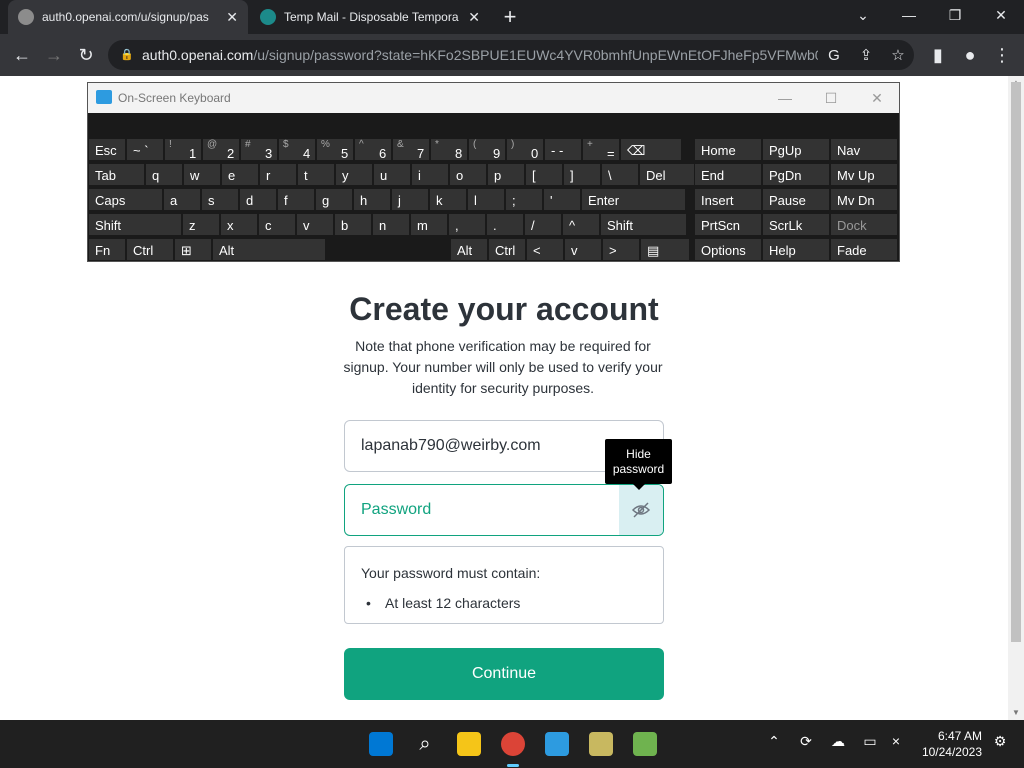  What do you see at coordinates (563, 149) in the screenshot?
I see `key-12: - -` at bounding box center [563, 149].